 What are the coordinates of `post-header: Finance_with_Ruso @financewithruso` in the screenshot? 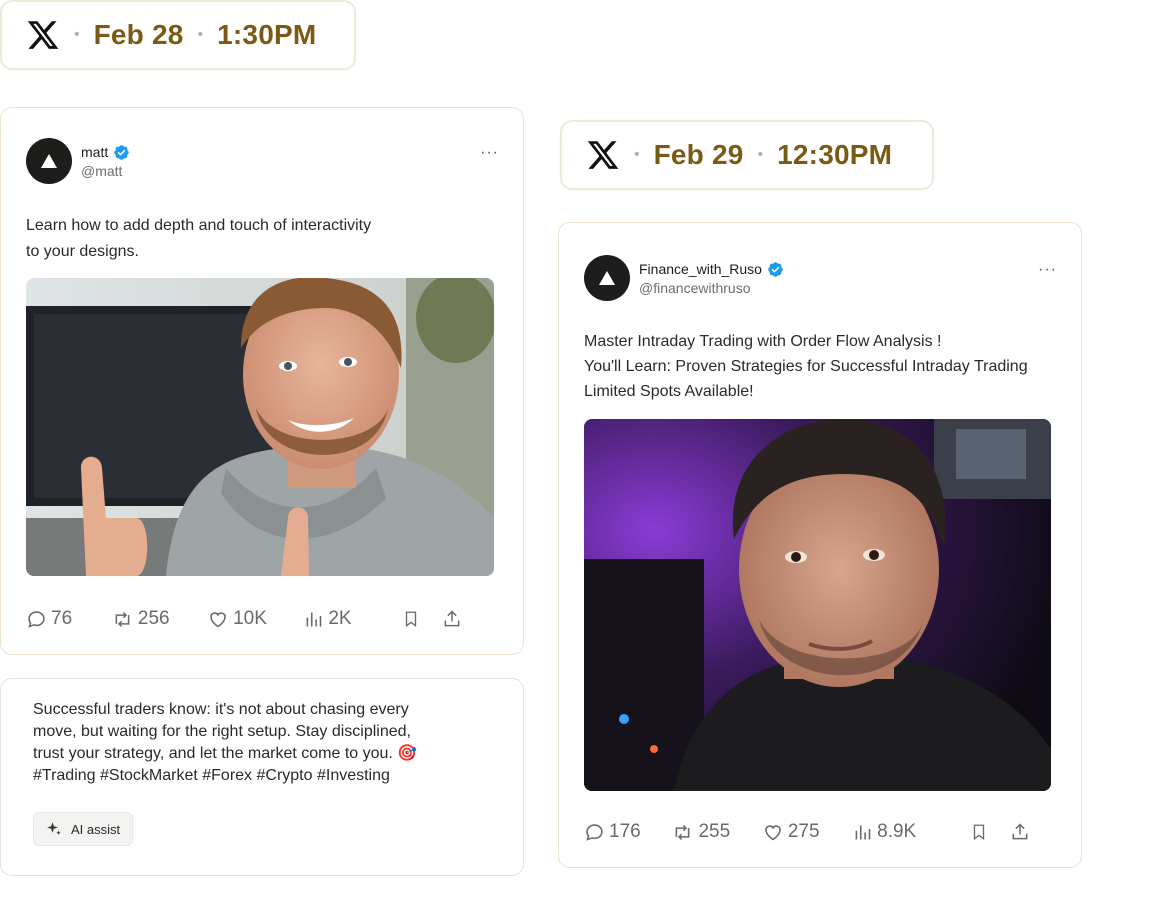 It's located at (684, 278).